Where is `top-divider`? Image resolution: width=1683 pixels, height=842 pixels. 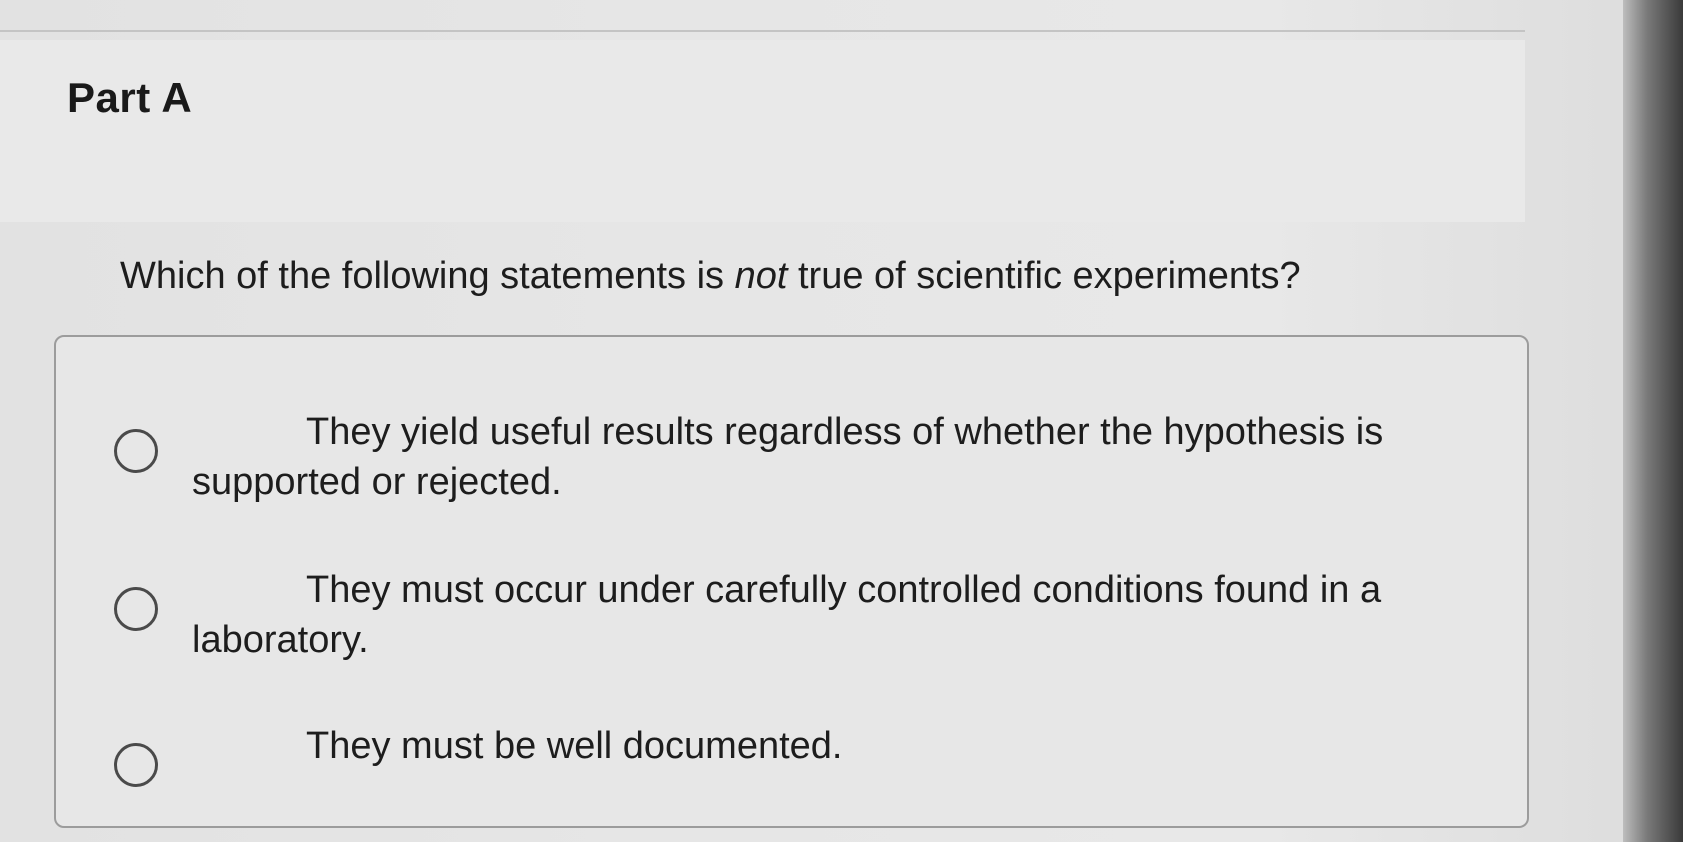 top-divider is located at coordinates (762, 31).